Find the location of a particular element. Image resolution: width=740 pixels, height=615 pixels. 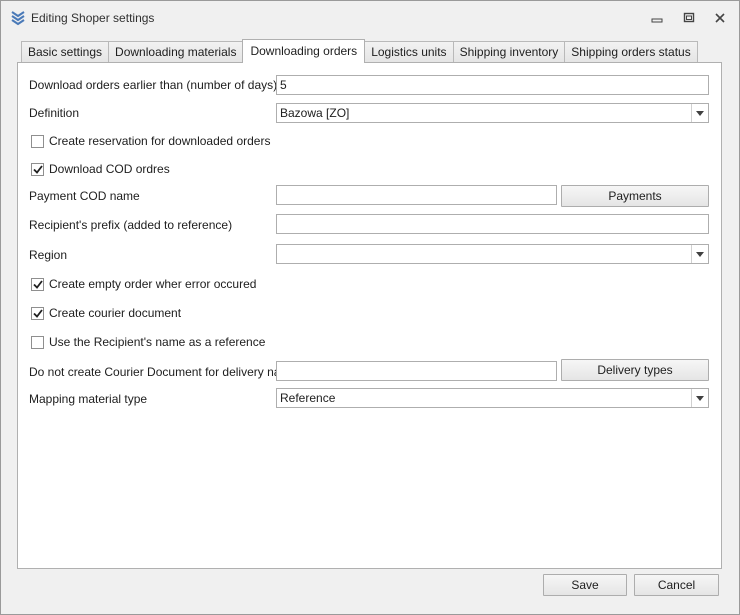

definition-select: Bazowa [ZO] is located at coordinates (492, 113).